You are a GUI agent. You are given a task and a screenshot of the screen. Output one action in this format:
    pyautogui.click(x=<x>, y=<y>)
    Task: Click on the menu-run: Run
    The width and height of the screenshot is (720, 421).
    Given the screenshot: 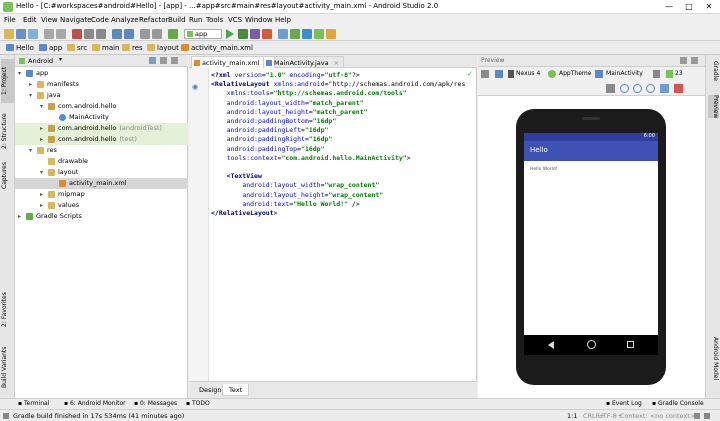 What is the action you would take?
    pyautogui.click(x=195, y=20)
    